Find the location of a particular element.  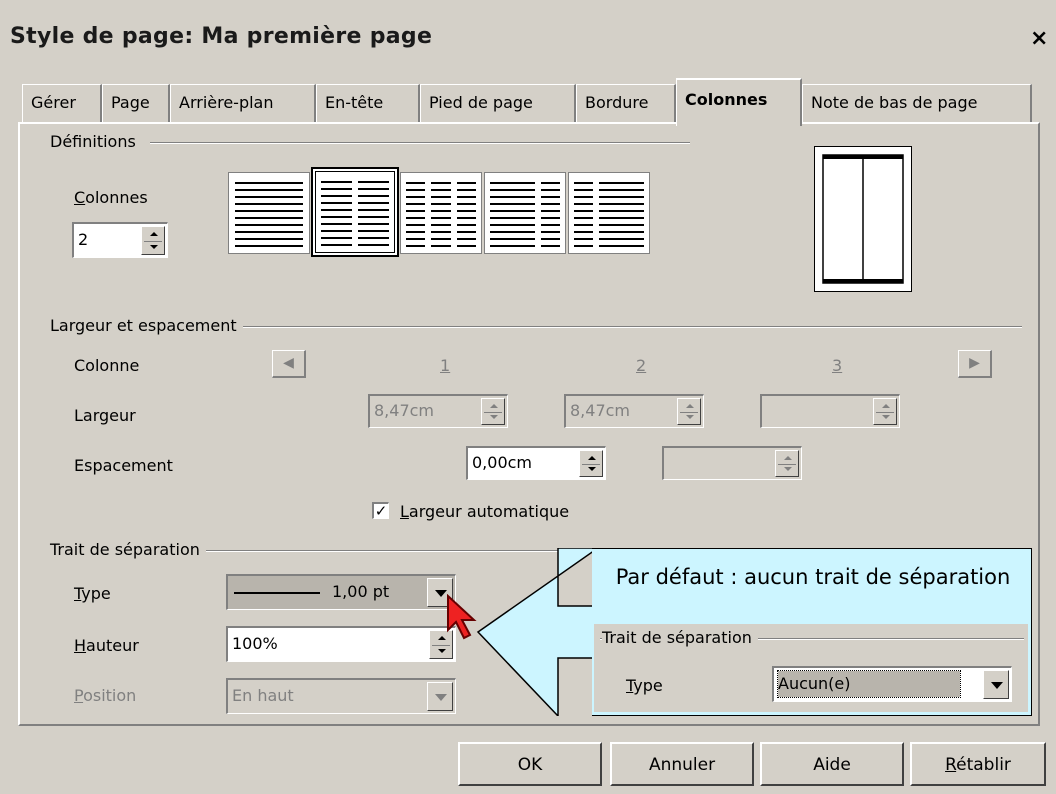

column-next-button: ▶ is located at coordinates (975, 364).